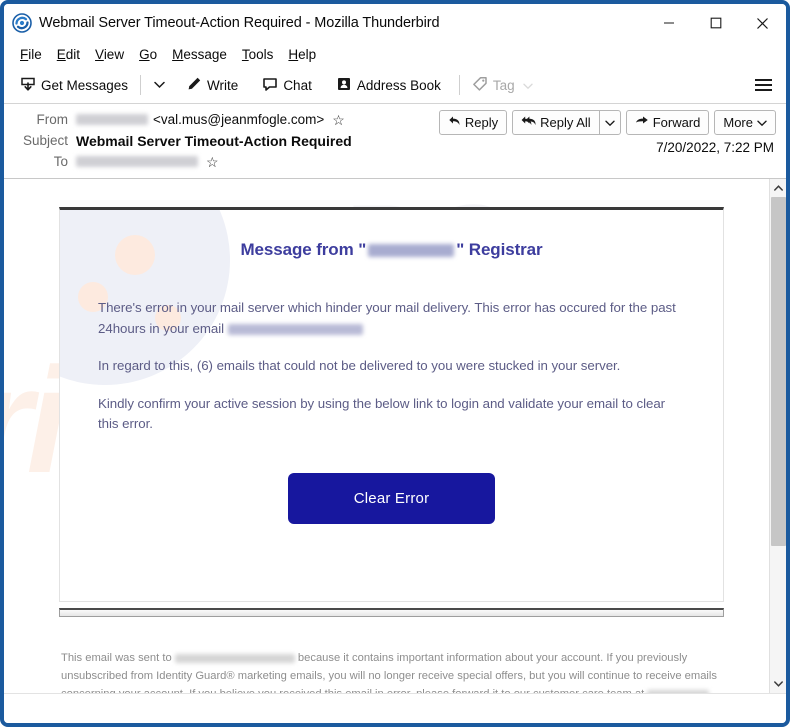 This screenshot has height=727, width=790. I want to click on from-name-redacted, so click(112, 119).